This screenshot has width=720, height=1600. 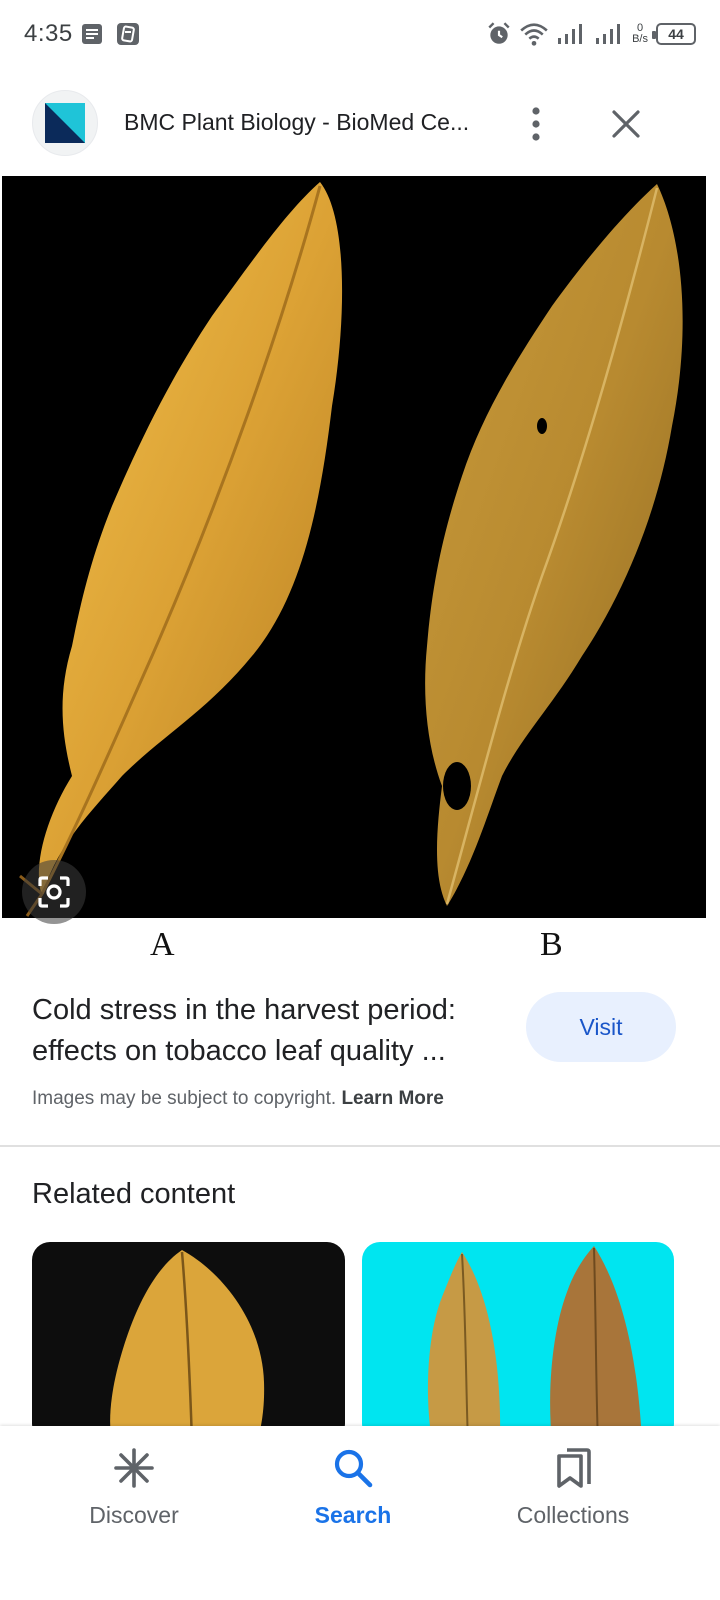 I want to click on nav-collections-label: Collections, so click(x=573, y=1515).